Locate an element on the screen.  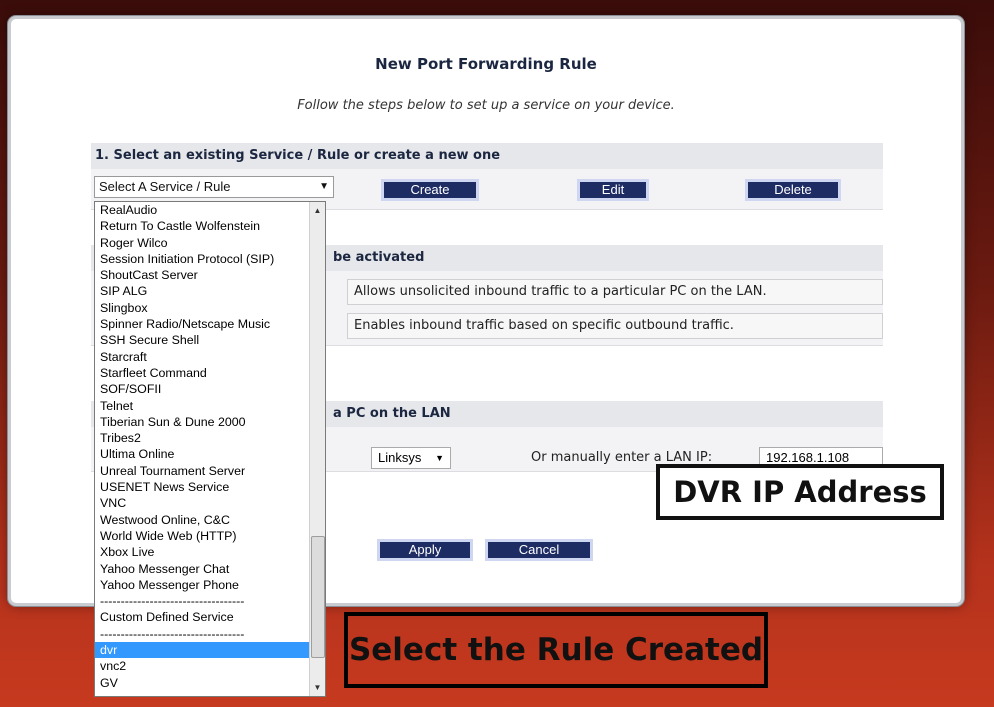
step3-header-text: a PC on the LAN is located at coordinates (392, 413).